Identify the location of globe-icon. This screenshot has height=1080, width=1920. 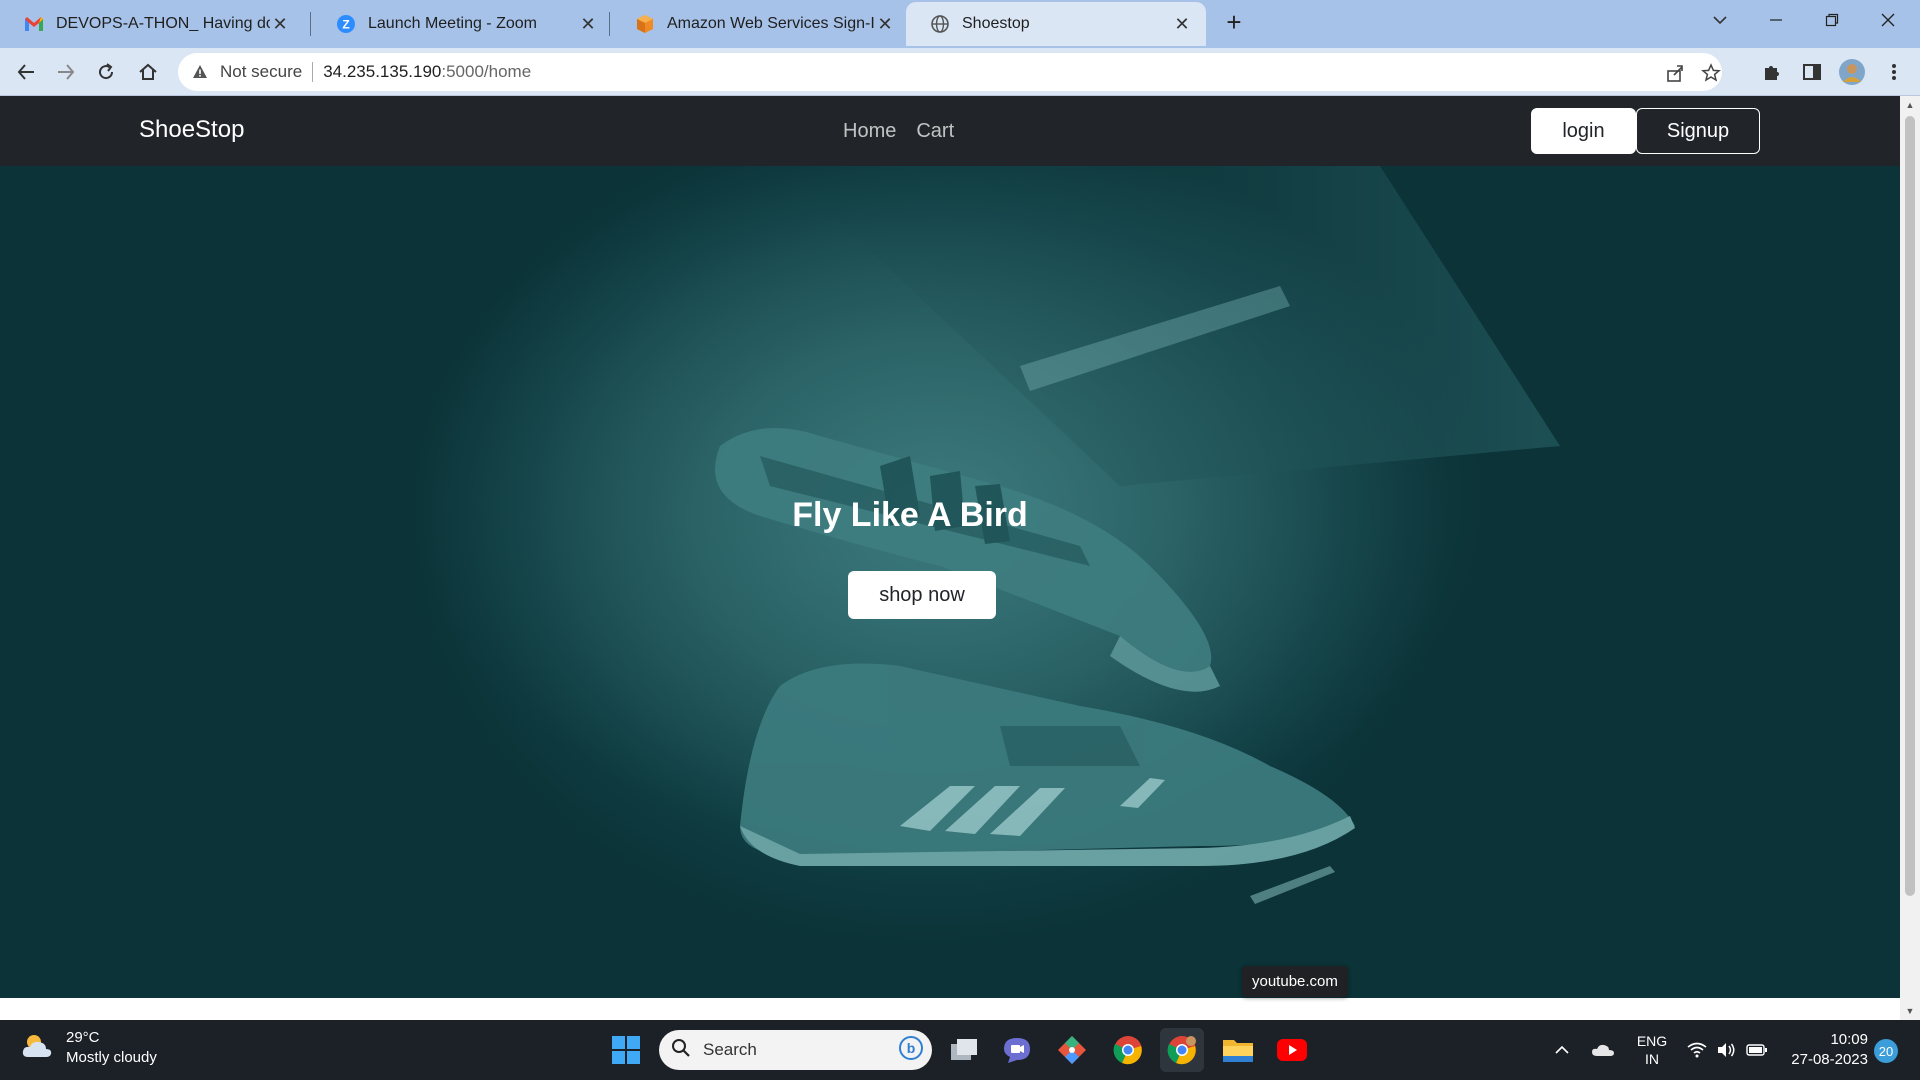
(940, 24).